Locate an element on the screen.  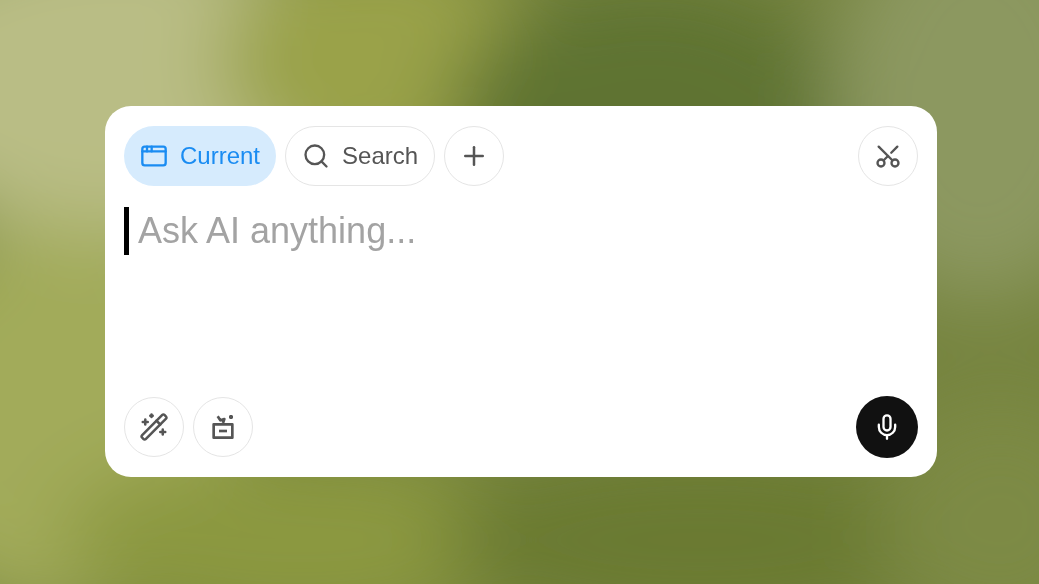
magic-wand-icon is located at coordinates (154, 427).